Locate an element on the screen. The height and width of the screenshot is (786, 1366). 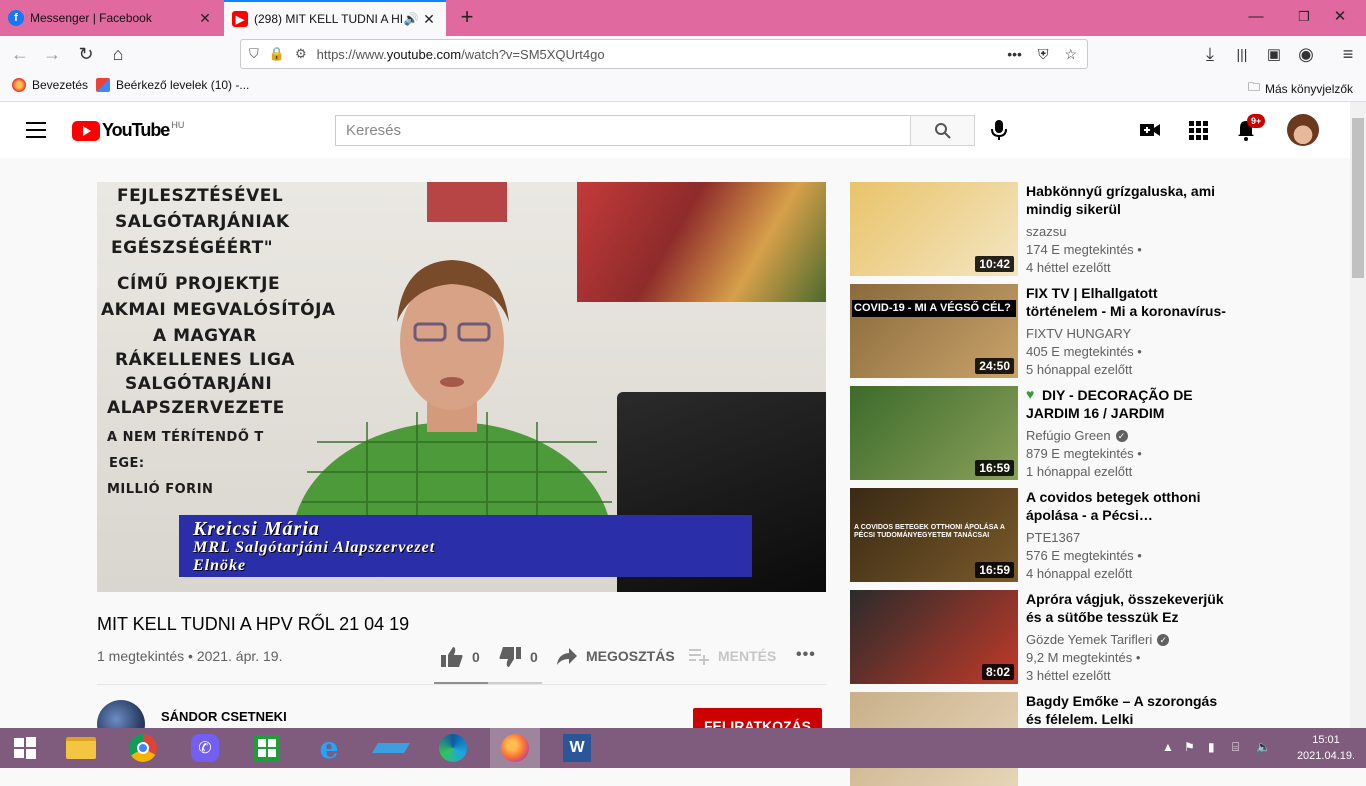
dislike-button: 0 is located at coordinates (518, 657).